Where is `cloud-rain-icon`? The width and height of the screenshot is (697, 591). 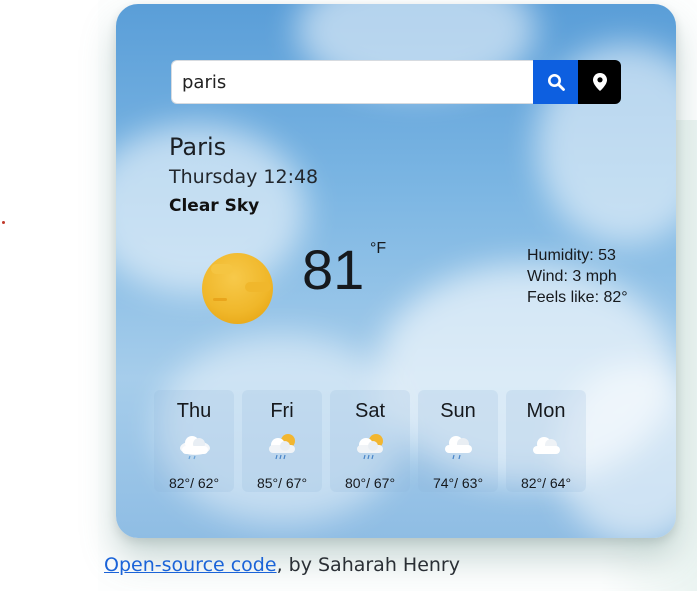 cloud-rain-icon is located at coordinates (458, 448).